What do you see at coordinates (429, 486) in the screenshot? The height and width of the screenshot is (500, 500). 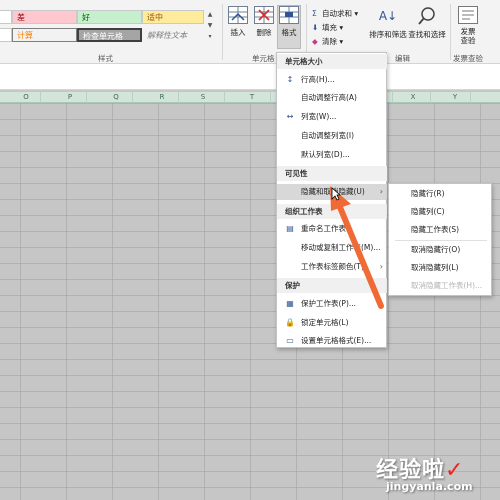 I see `watermark-url: jingyanla.com` at bounding box center [429, 486].